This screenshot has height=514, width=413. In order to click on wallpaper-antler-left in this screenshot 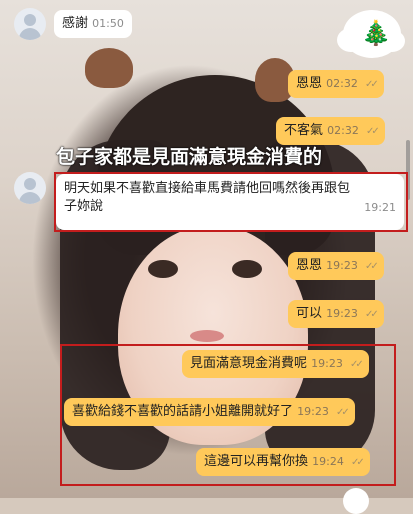, I will do `click(109, 68)`.